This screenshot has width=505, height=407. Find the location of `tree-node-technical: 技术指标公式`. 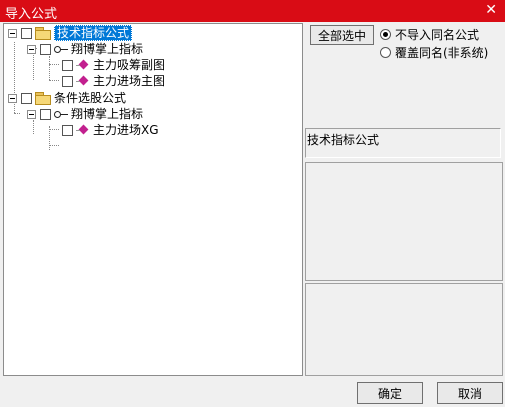

tree-node-technical: 技术指标公式 is located at coordinates (70, 33).